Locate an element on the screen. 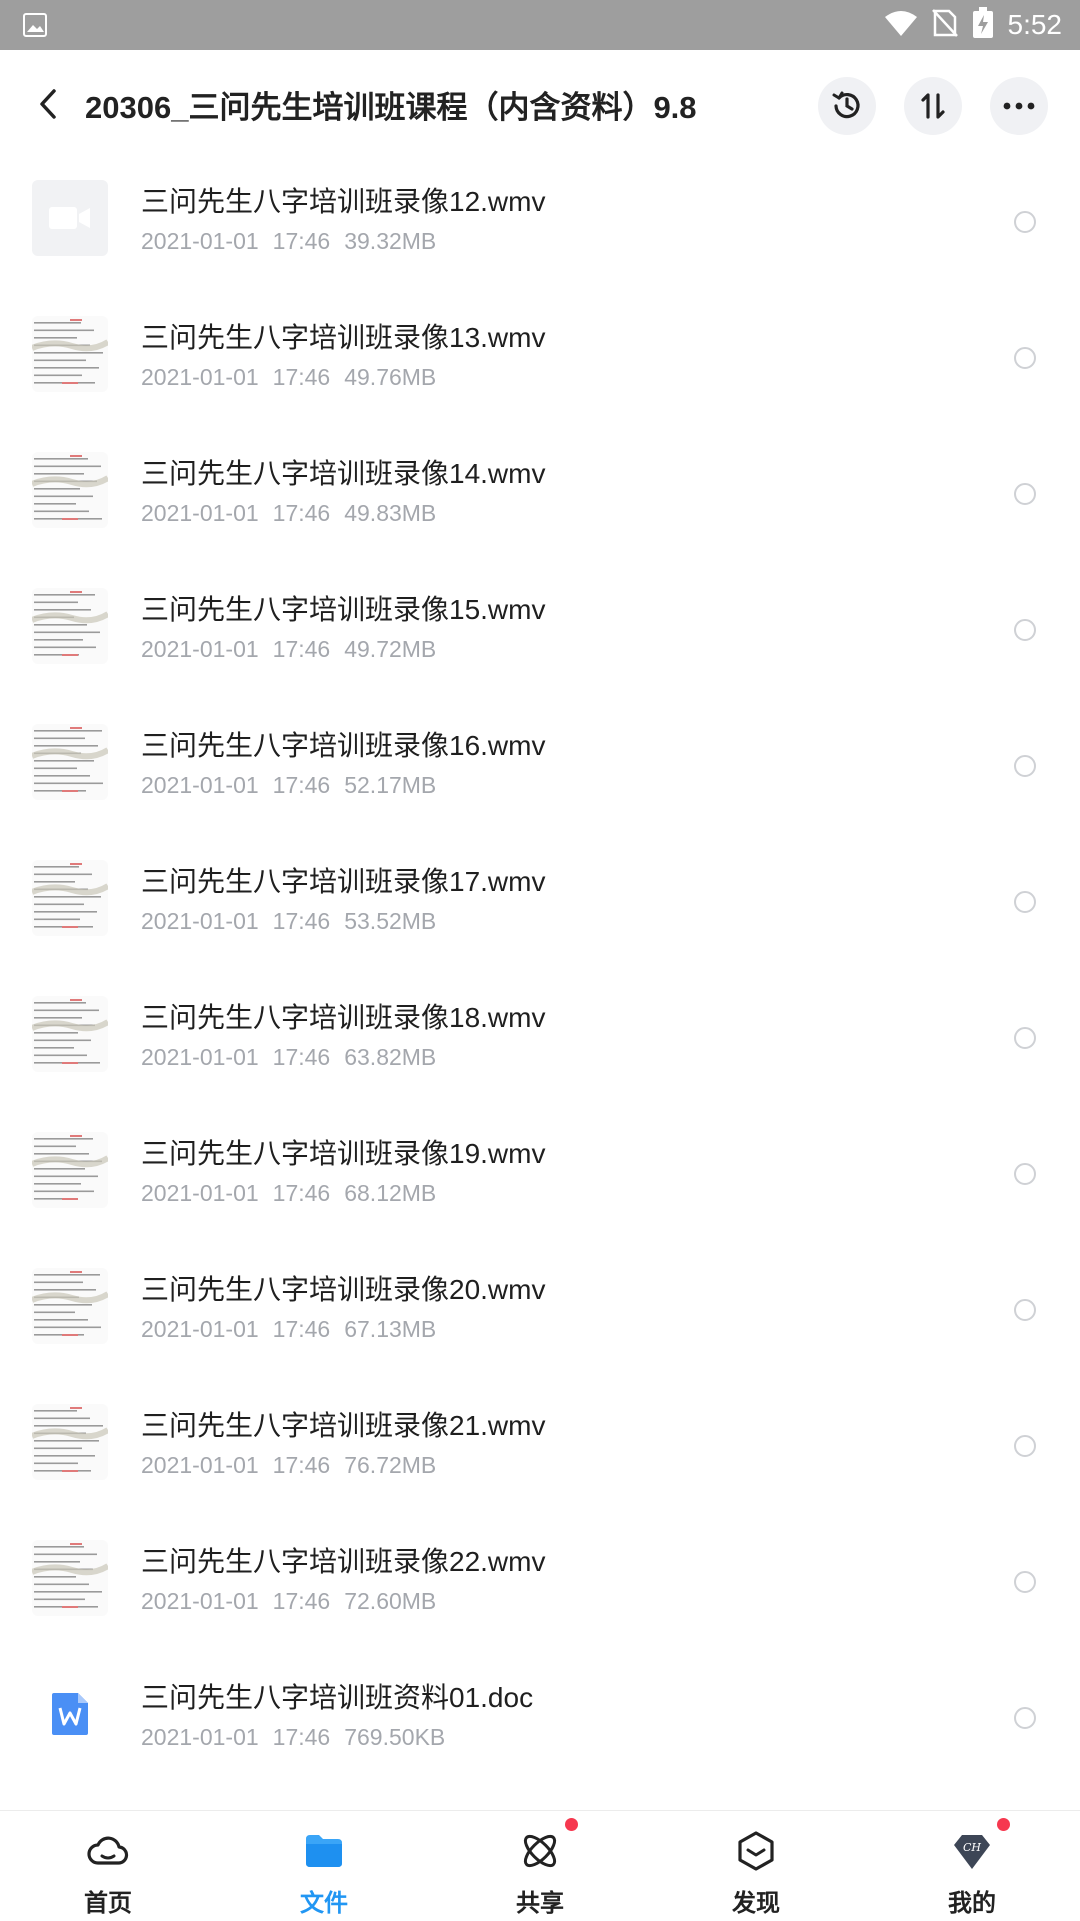 This screenshot has height=1921, width=1080. file-meta: 2021-01-01 17:46 49.76MB is located at coordinates (295, 377).